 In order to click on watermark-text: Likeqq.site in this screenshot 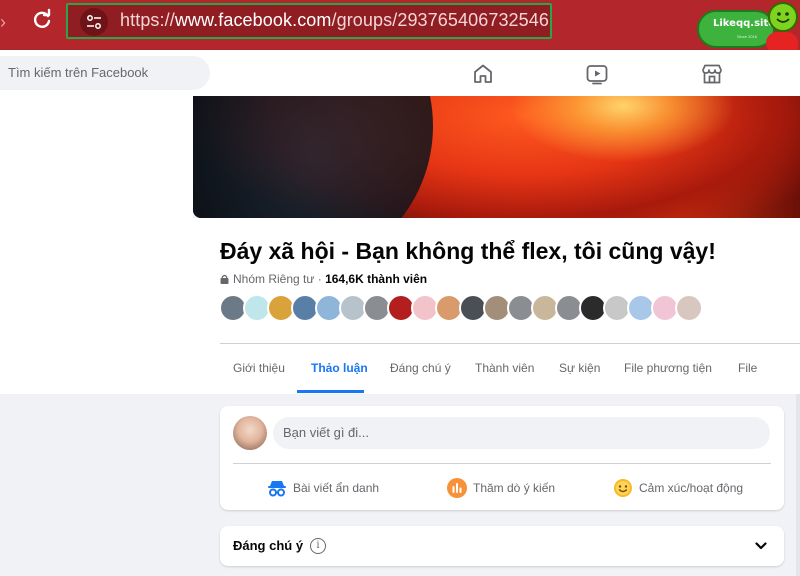, I will do `click(744, 23)`.